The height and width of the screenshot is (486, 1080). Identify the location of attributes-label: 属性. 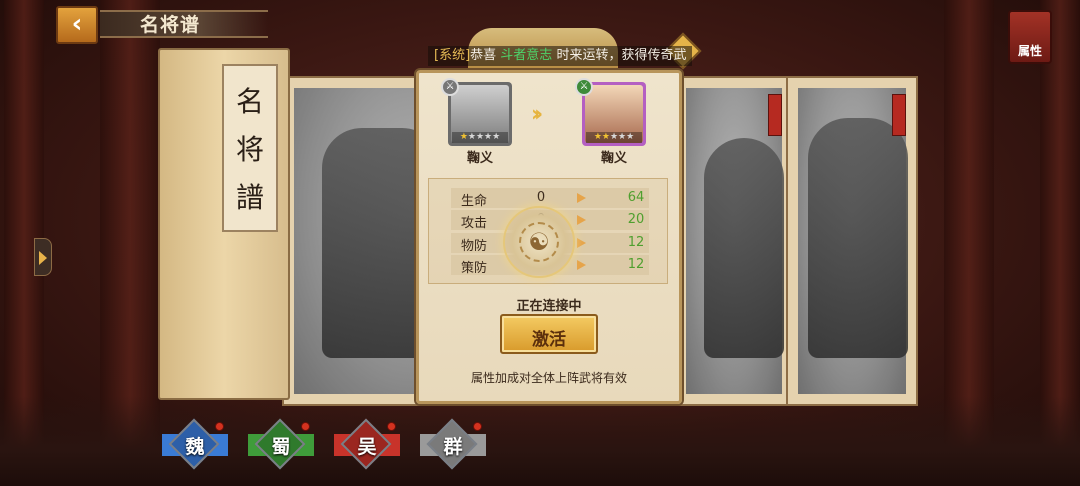
(1029, 51).